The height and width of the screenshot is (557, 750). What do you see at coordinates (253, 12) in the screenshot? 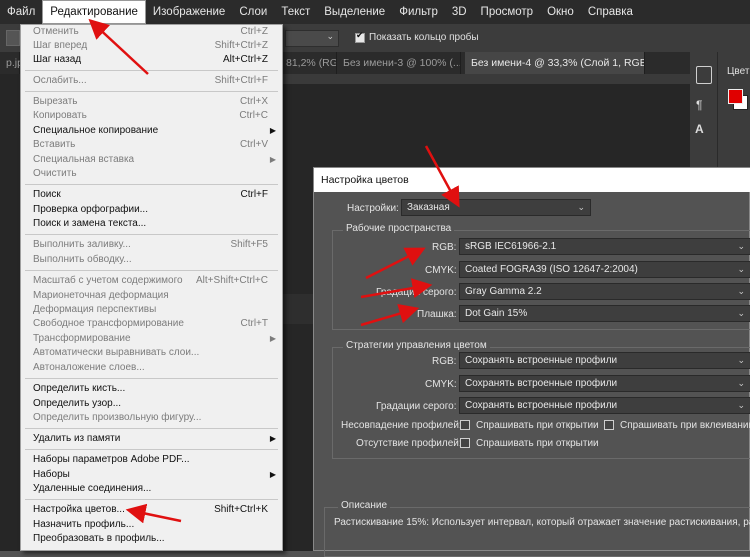
I see `menu-layers: Слои` at bounding box center [253, 12].